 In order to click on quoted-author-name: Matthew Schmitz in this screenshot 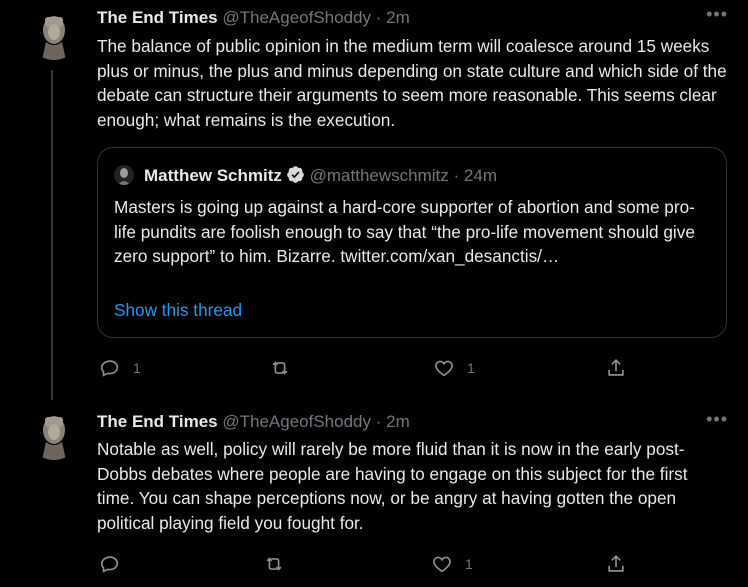, I will do `click(213, 175)`.